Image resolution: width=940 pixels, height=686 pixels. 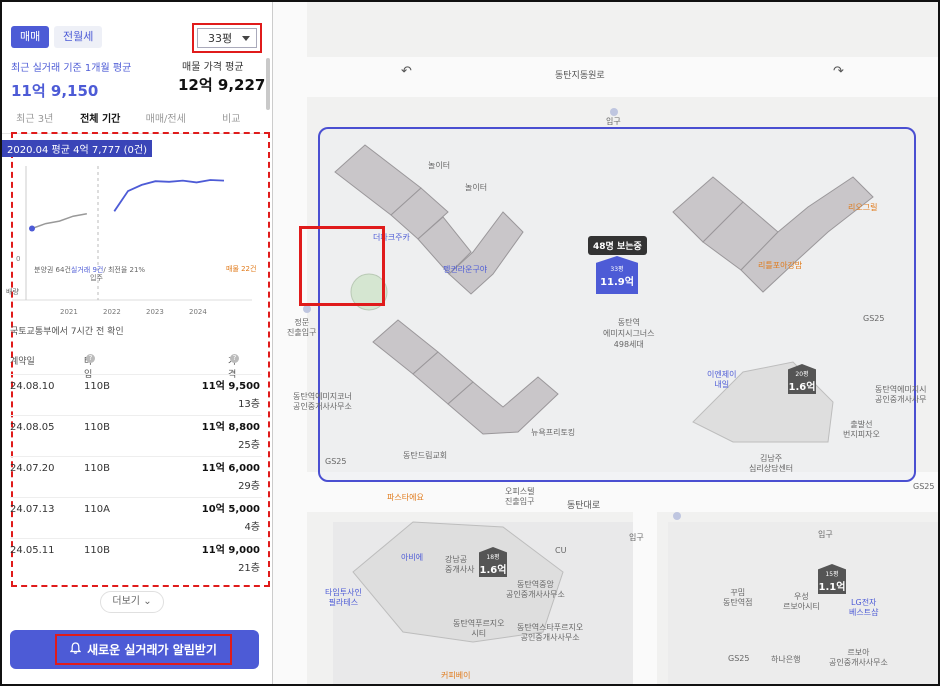 What do you see at coordinates (561, 550) in the screenshot?
I see `poi-label: CU` at bounding box center [561, 550].